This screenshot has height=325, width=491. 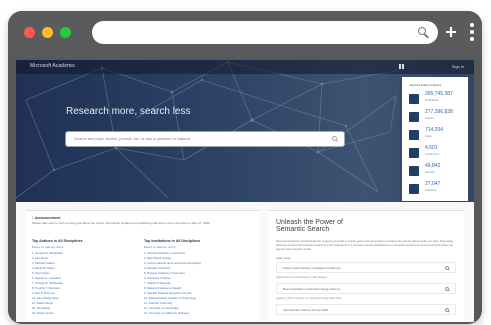 What do you see at coordinates (265, 32) in the screenshot?
I see `address-bar` at bounding box center [265, 32].